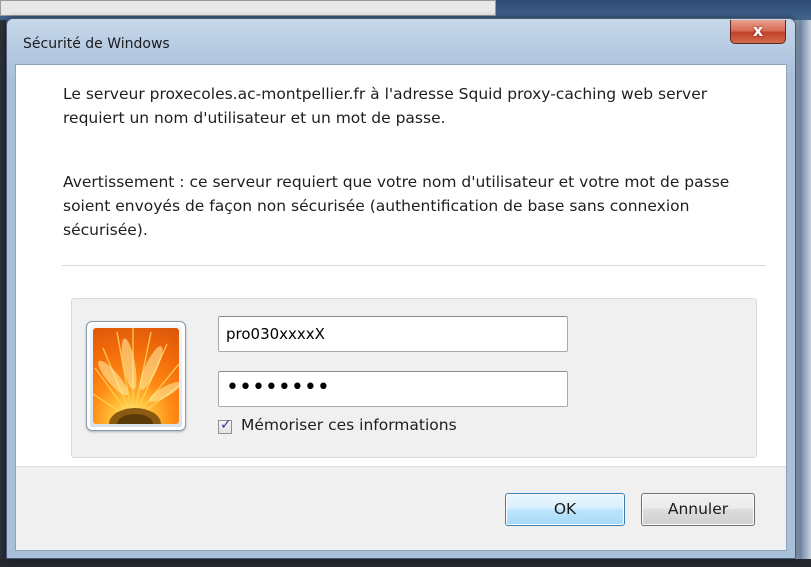  I want to click on background-tab, so click(248, 8).